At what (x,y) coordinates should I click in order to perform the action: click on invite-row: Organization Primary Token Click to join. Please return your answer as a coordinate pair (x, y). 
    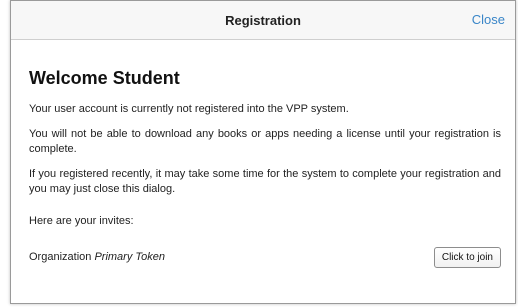
    Looking at the image, I should click on (265, 257).